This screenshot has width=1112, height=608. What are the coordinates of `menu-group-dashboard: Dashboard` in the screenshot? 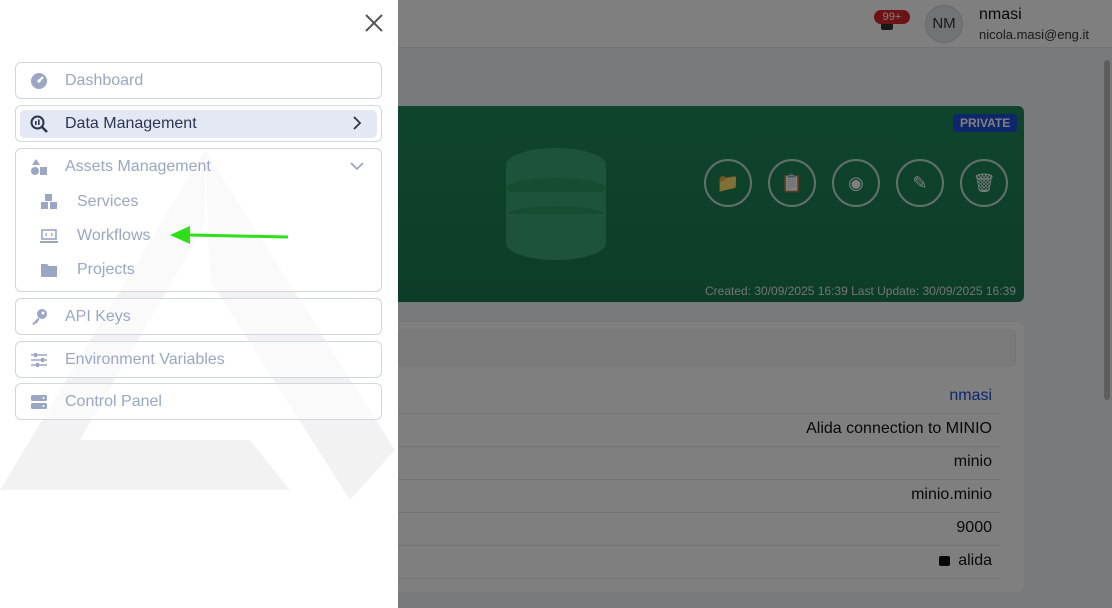 It's located at (198, 80).